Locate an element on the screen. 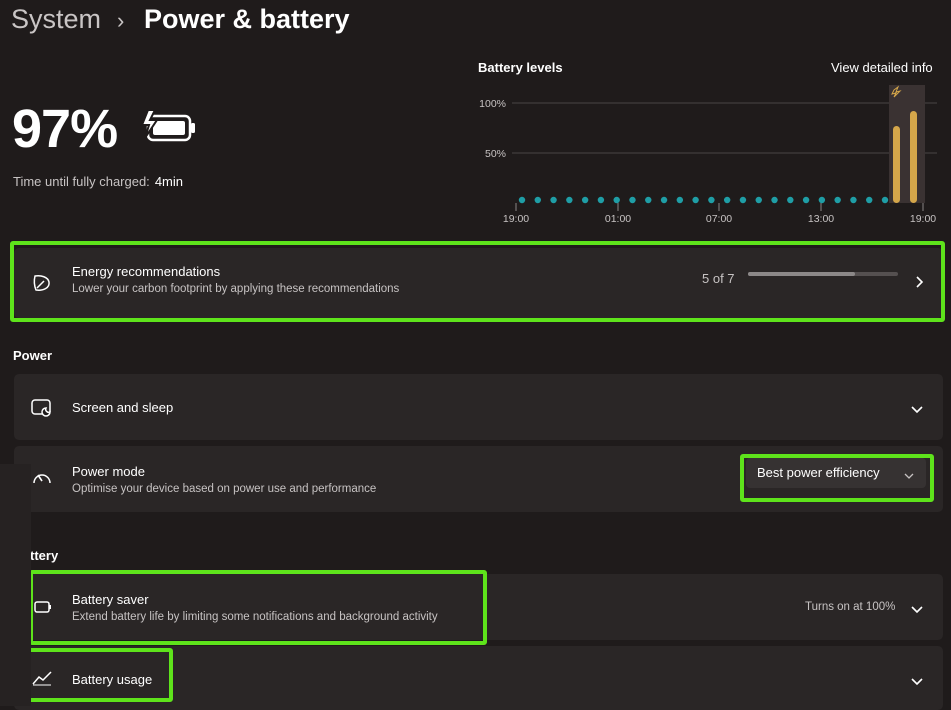 The width and height of the screenshot is (951, 710). screen-sleep-title: Screen and sleep is located at coordinates (123, 407).